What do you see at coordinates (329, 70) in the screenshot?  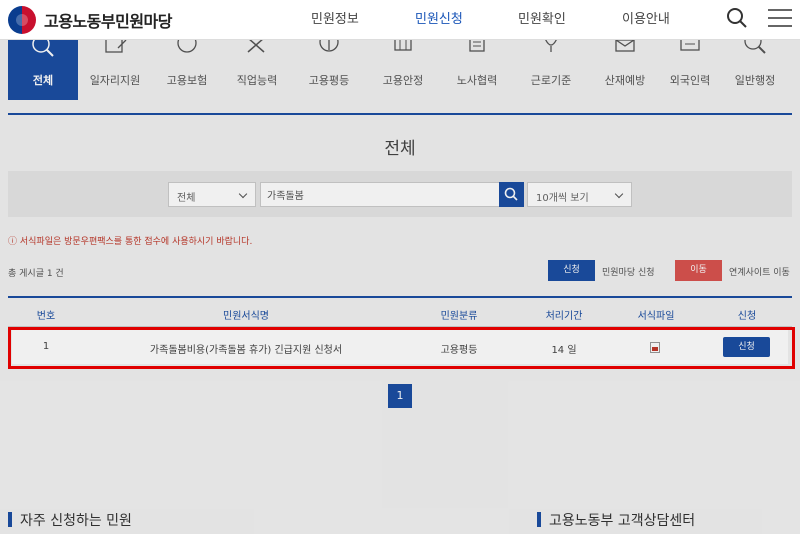 I see `tab-employment-equality: 고용평등` at bounding box center [329, 70].